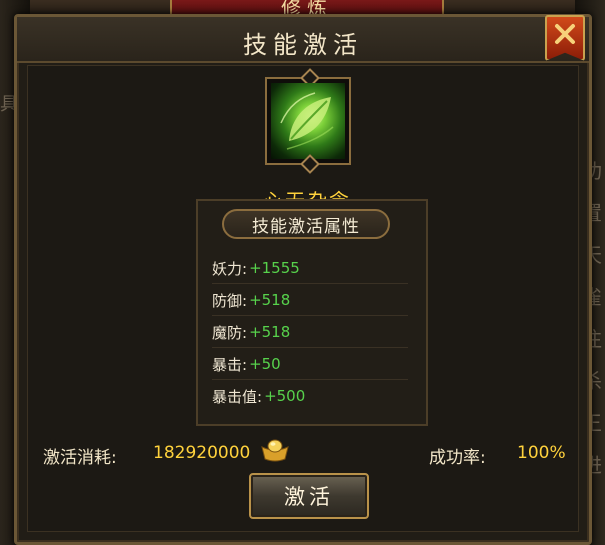  What do you see at coordinates (310, 300) in the screenshot?
I see `attribute-row: 防御: +518` at bounding box center [310, 300].